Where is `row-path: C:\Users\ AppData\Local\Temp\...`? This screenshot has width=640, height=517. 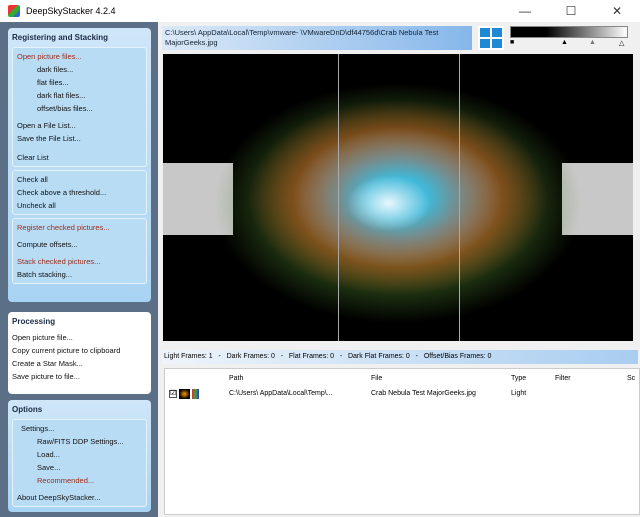
row-path: C:\Users\ AppData\Local\Temp\... is located at coordinates (281, 393).